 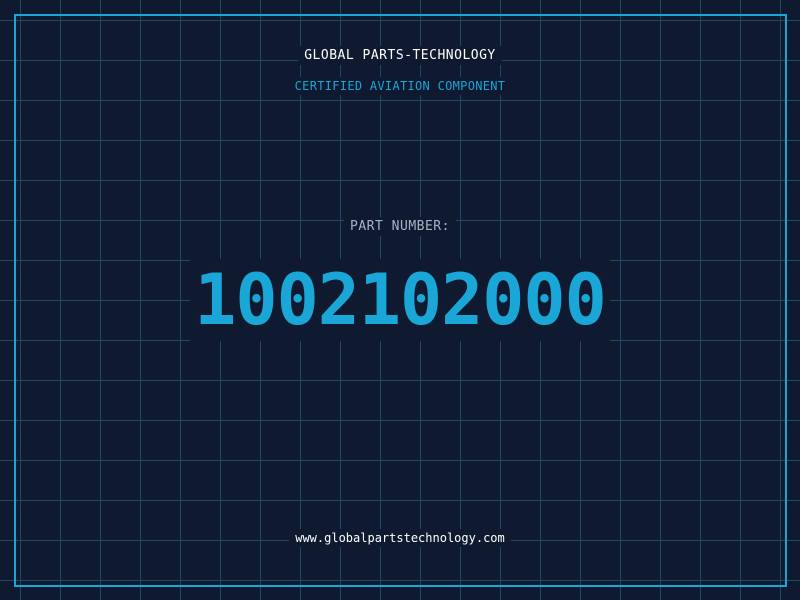 I want to click on company-name-text: GLOBAL PARTS-TECHNOLOGY, so click(x=400, y=55).